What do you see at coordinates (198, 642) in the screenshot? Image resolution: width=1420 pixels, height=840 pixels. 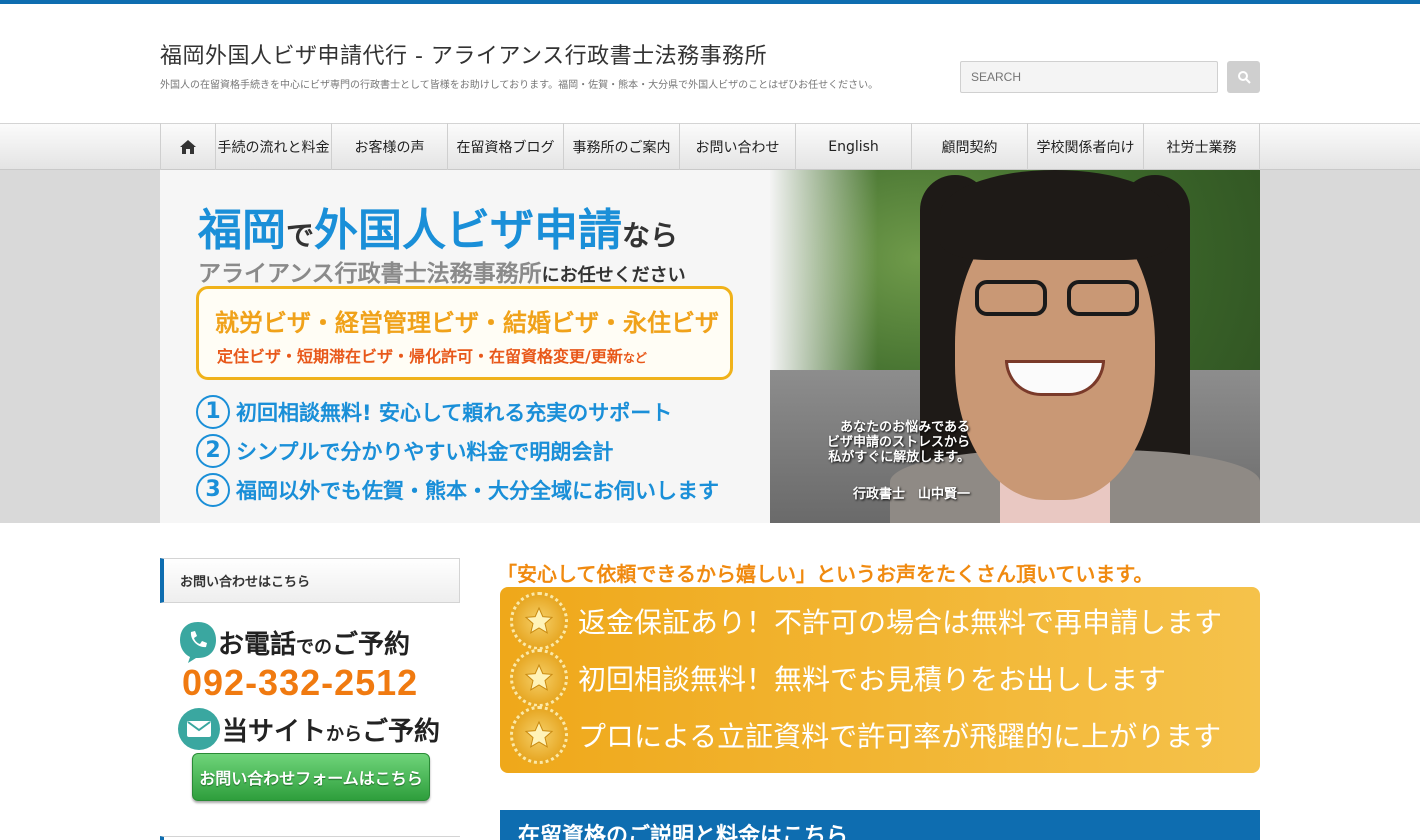 I see `phone-icon` at bounding box center [198, 642].